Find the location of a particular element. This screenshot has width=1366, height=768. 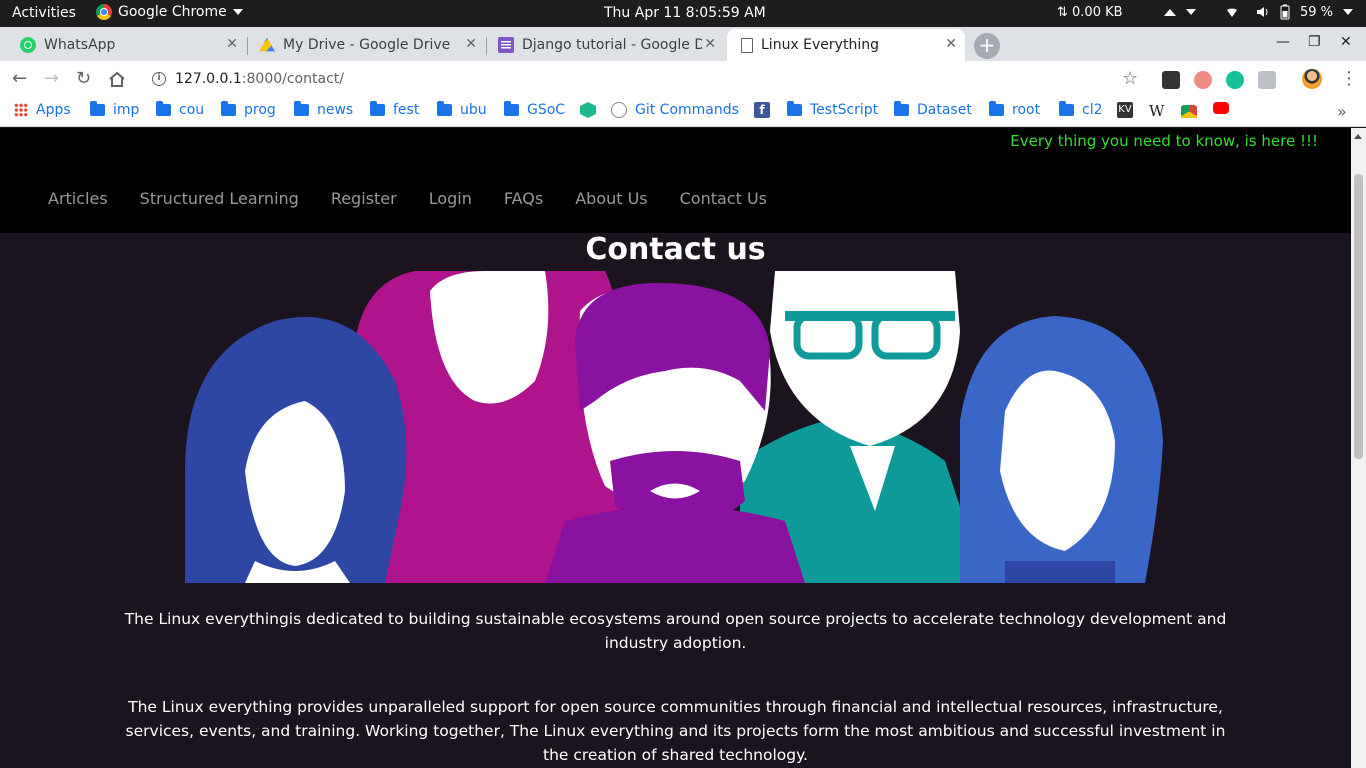

tab-linux-everything: Linux Everything ✕ is located at coordinates (846, 45).